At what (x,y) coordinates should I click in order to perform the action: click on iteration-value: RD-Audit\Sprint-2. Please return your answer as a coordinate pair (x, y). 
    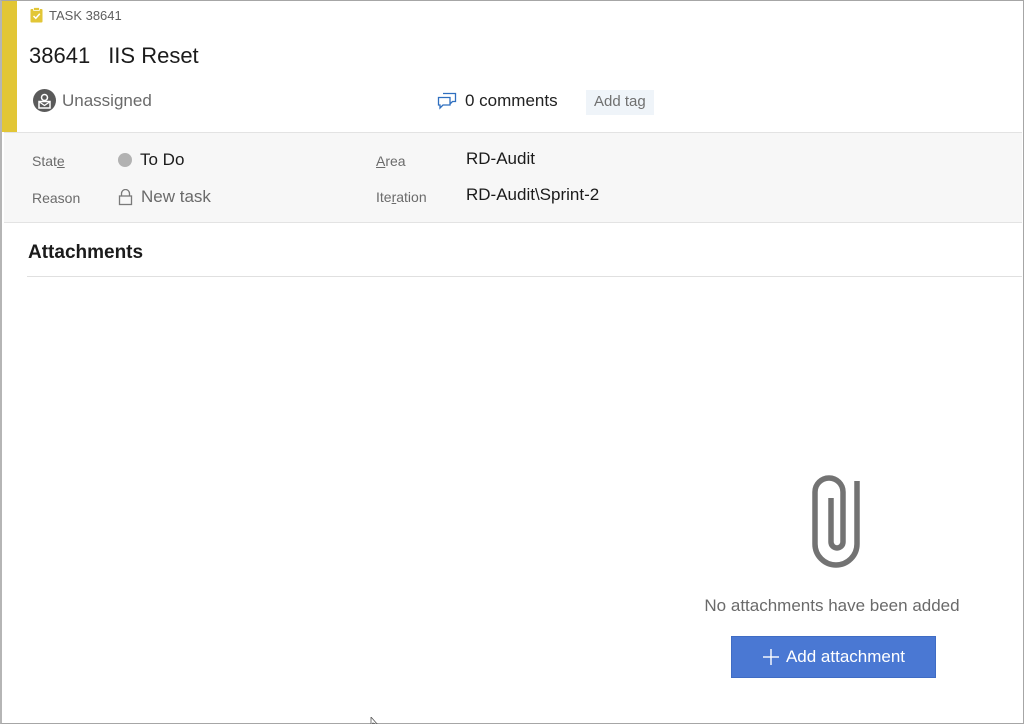
    Looking at the image, I should click on (533, 194).